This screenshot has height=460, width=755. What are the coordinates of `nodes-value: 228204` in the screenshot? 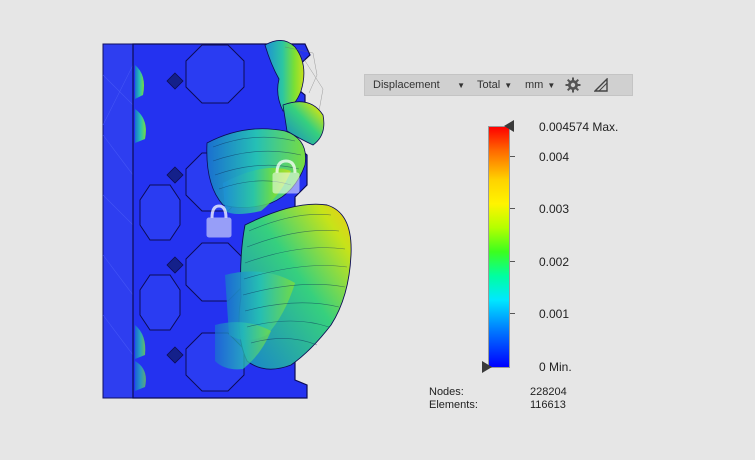 It's located at (548, 392).